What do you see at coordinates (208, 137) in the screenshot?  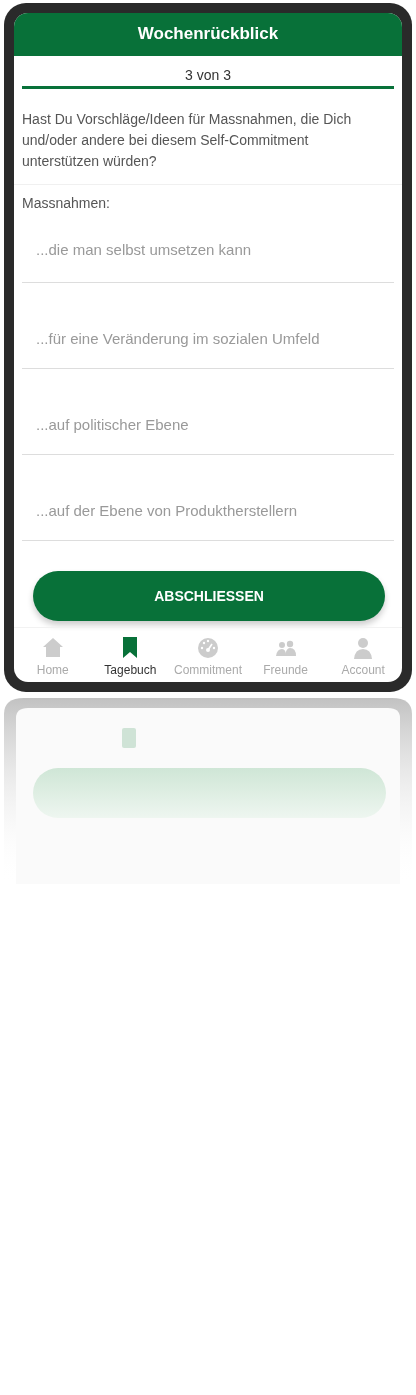 I see `question-text: Hast Du Vorschläge/Ideen für Massnahmen, die Dich und/oder andere bei diesem Self-Commitment unterstützen würden?` at bounding box center [208, 137].